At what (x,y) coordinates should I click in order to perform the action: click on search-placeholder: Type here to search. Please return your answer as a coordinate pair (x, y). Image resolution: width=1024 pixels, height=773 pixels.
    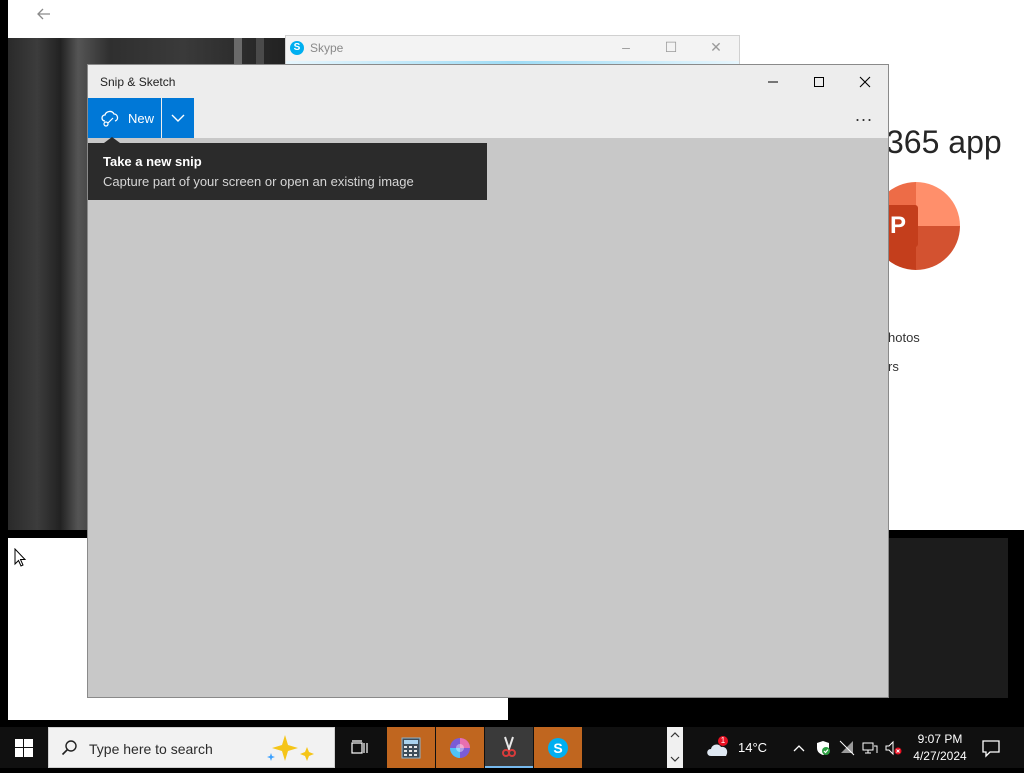
    Looking at the image, I should click on (151, 749).